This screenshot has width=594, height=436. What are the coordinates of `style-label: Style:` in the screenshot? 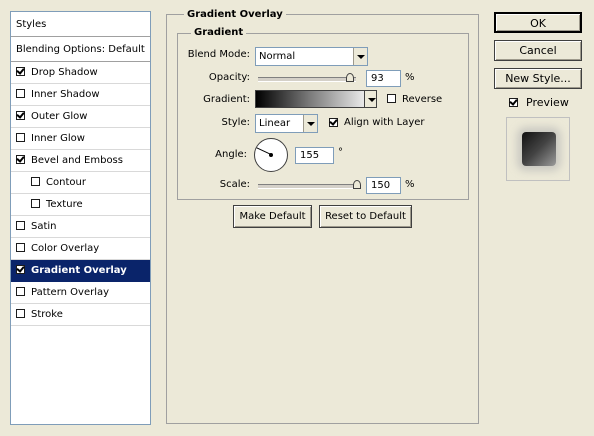 It's located at (236, 122).